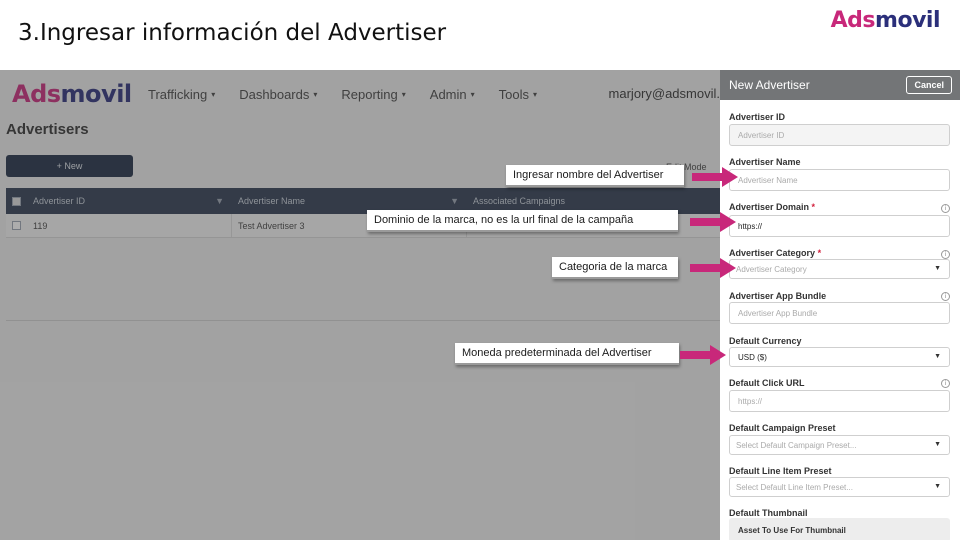  I want to click on campaign-preset-select: Select Default Campaign Preset... ▼, so click(839, 445).